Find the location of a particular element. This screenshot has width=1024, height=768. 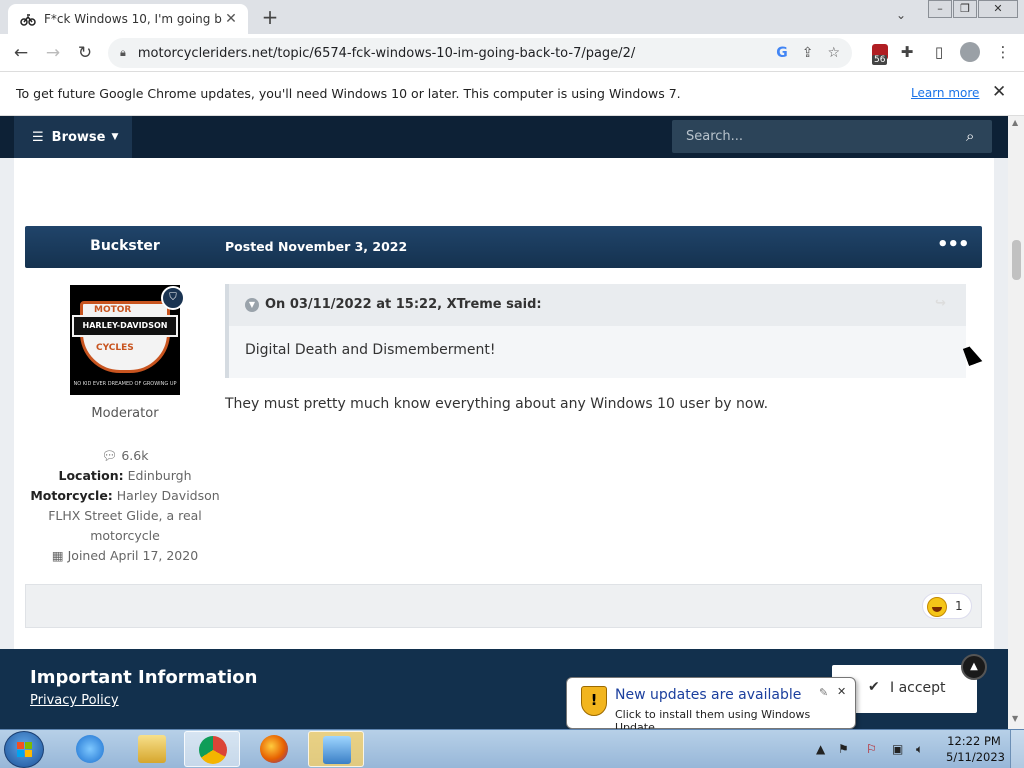

location-label: Location: is located at coordinates (91, 475).